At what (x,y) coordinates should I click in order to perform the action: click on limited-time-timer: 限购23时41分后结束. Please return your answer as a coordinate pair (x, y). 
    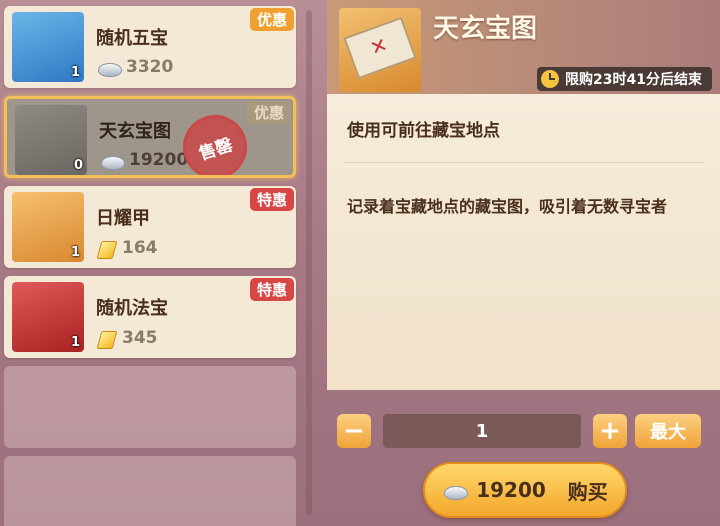
    Looking at the image, I should click on (624, 79).